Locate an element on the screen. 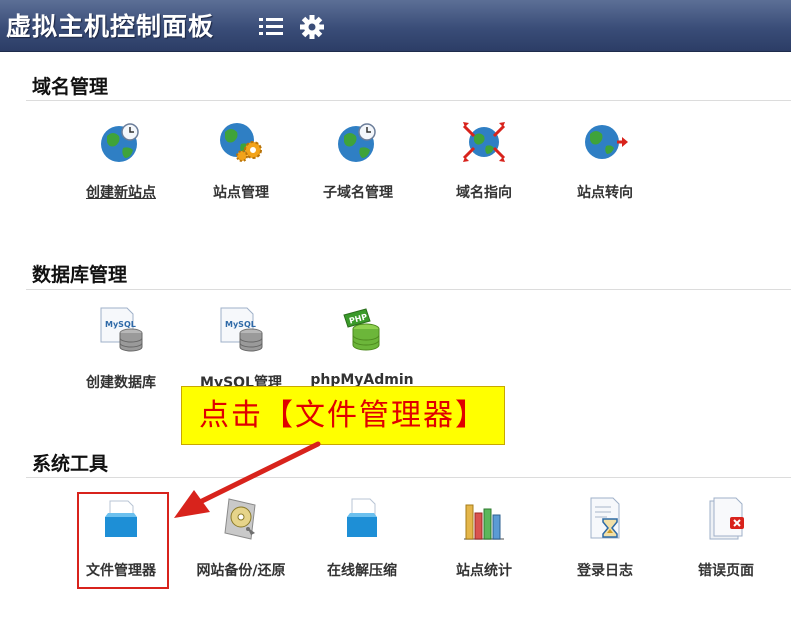  online-unzip-label: 在线解压缩 is located at coordinates (362, 570).